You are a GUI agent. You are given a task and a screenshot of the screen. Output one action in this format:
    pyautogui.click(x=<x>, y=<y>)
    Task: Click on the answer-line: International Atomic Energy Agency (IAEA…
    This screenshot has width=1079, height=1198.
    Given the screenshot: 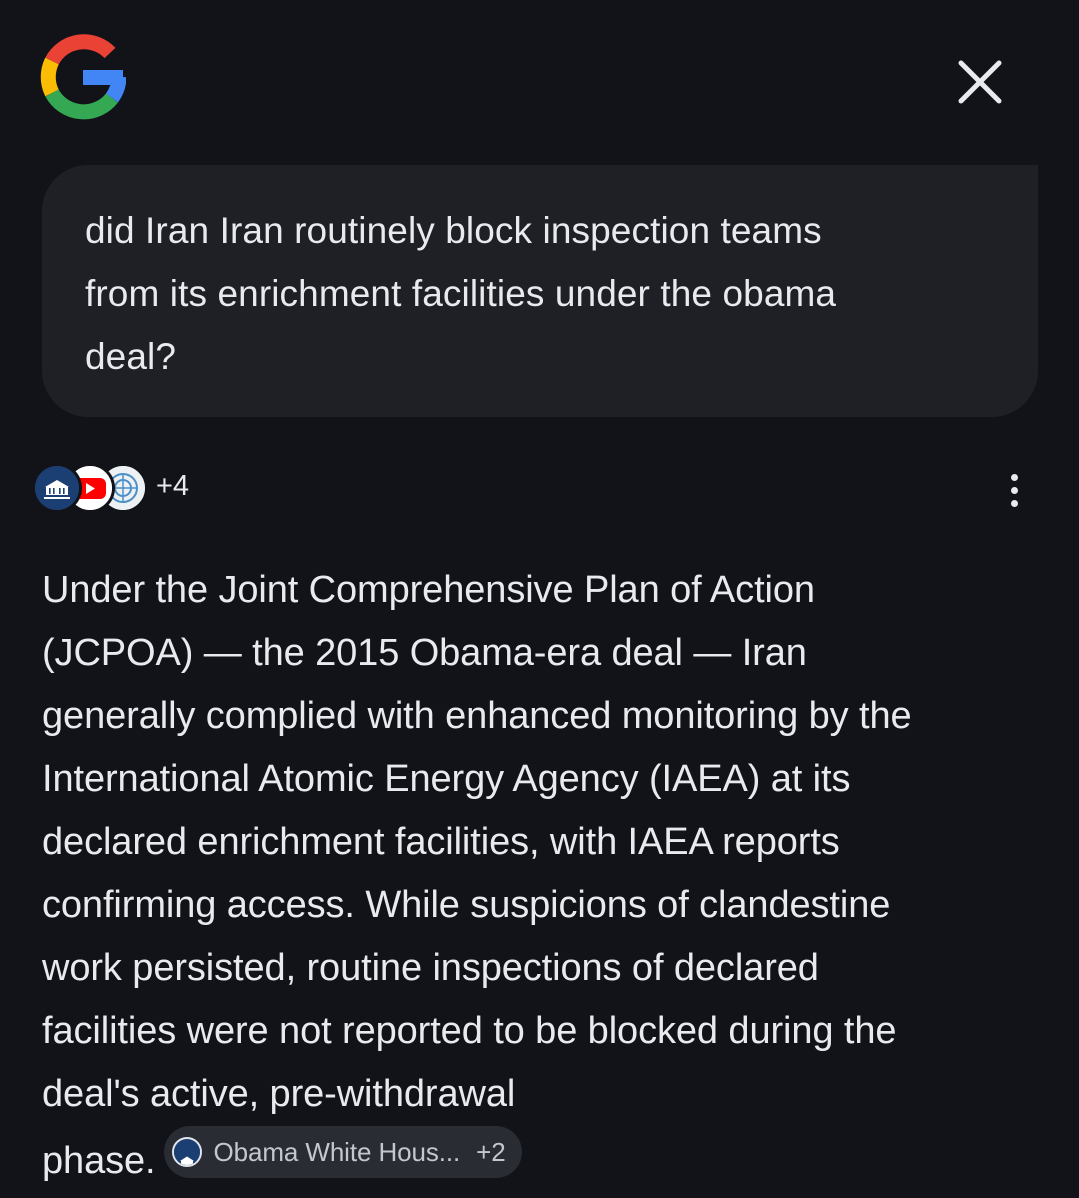 What is the action you would take?
    pyautogui.click(x=446, y=779)
    